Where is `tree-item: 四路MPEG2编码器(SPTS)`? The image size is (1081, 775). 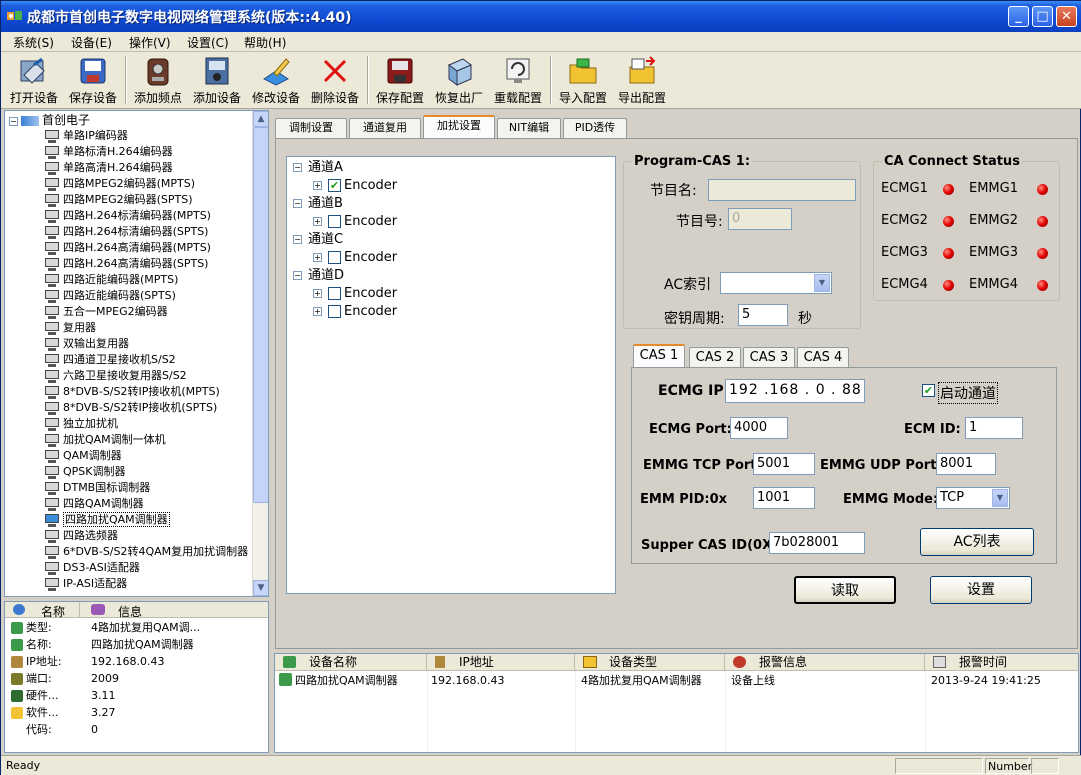 tree-item: 四路MPEG2编码器(SPTS) is located at coordinates (118, 200).